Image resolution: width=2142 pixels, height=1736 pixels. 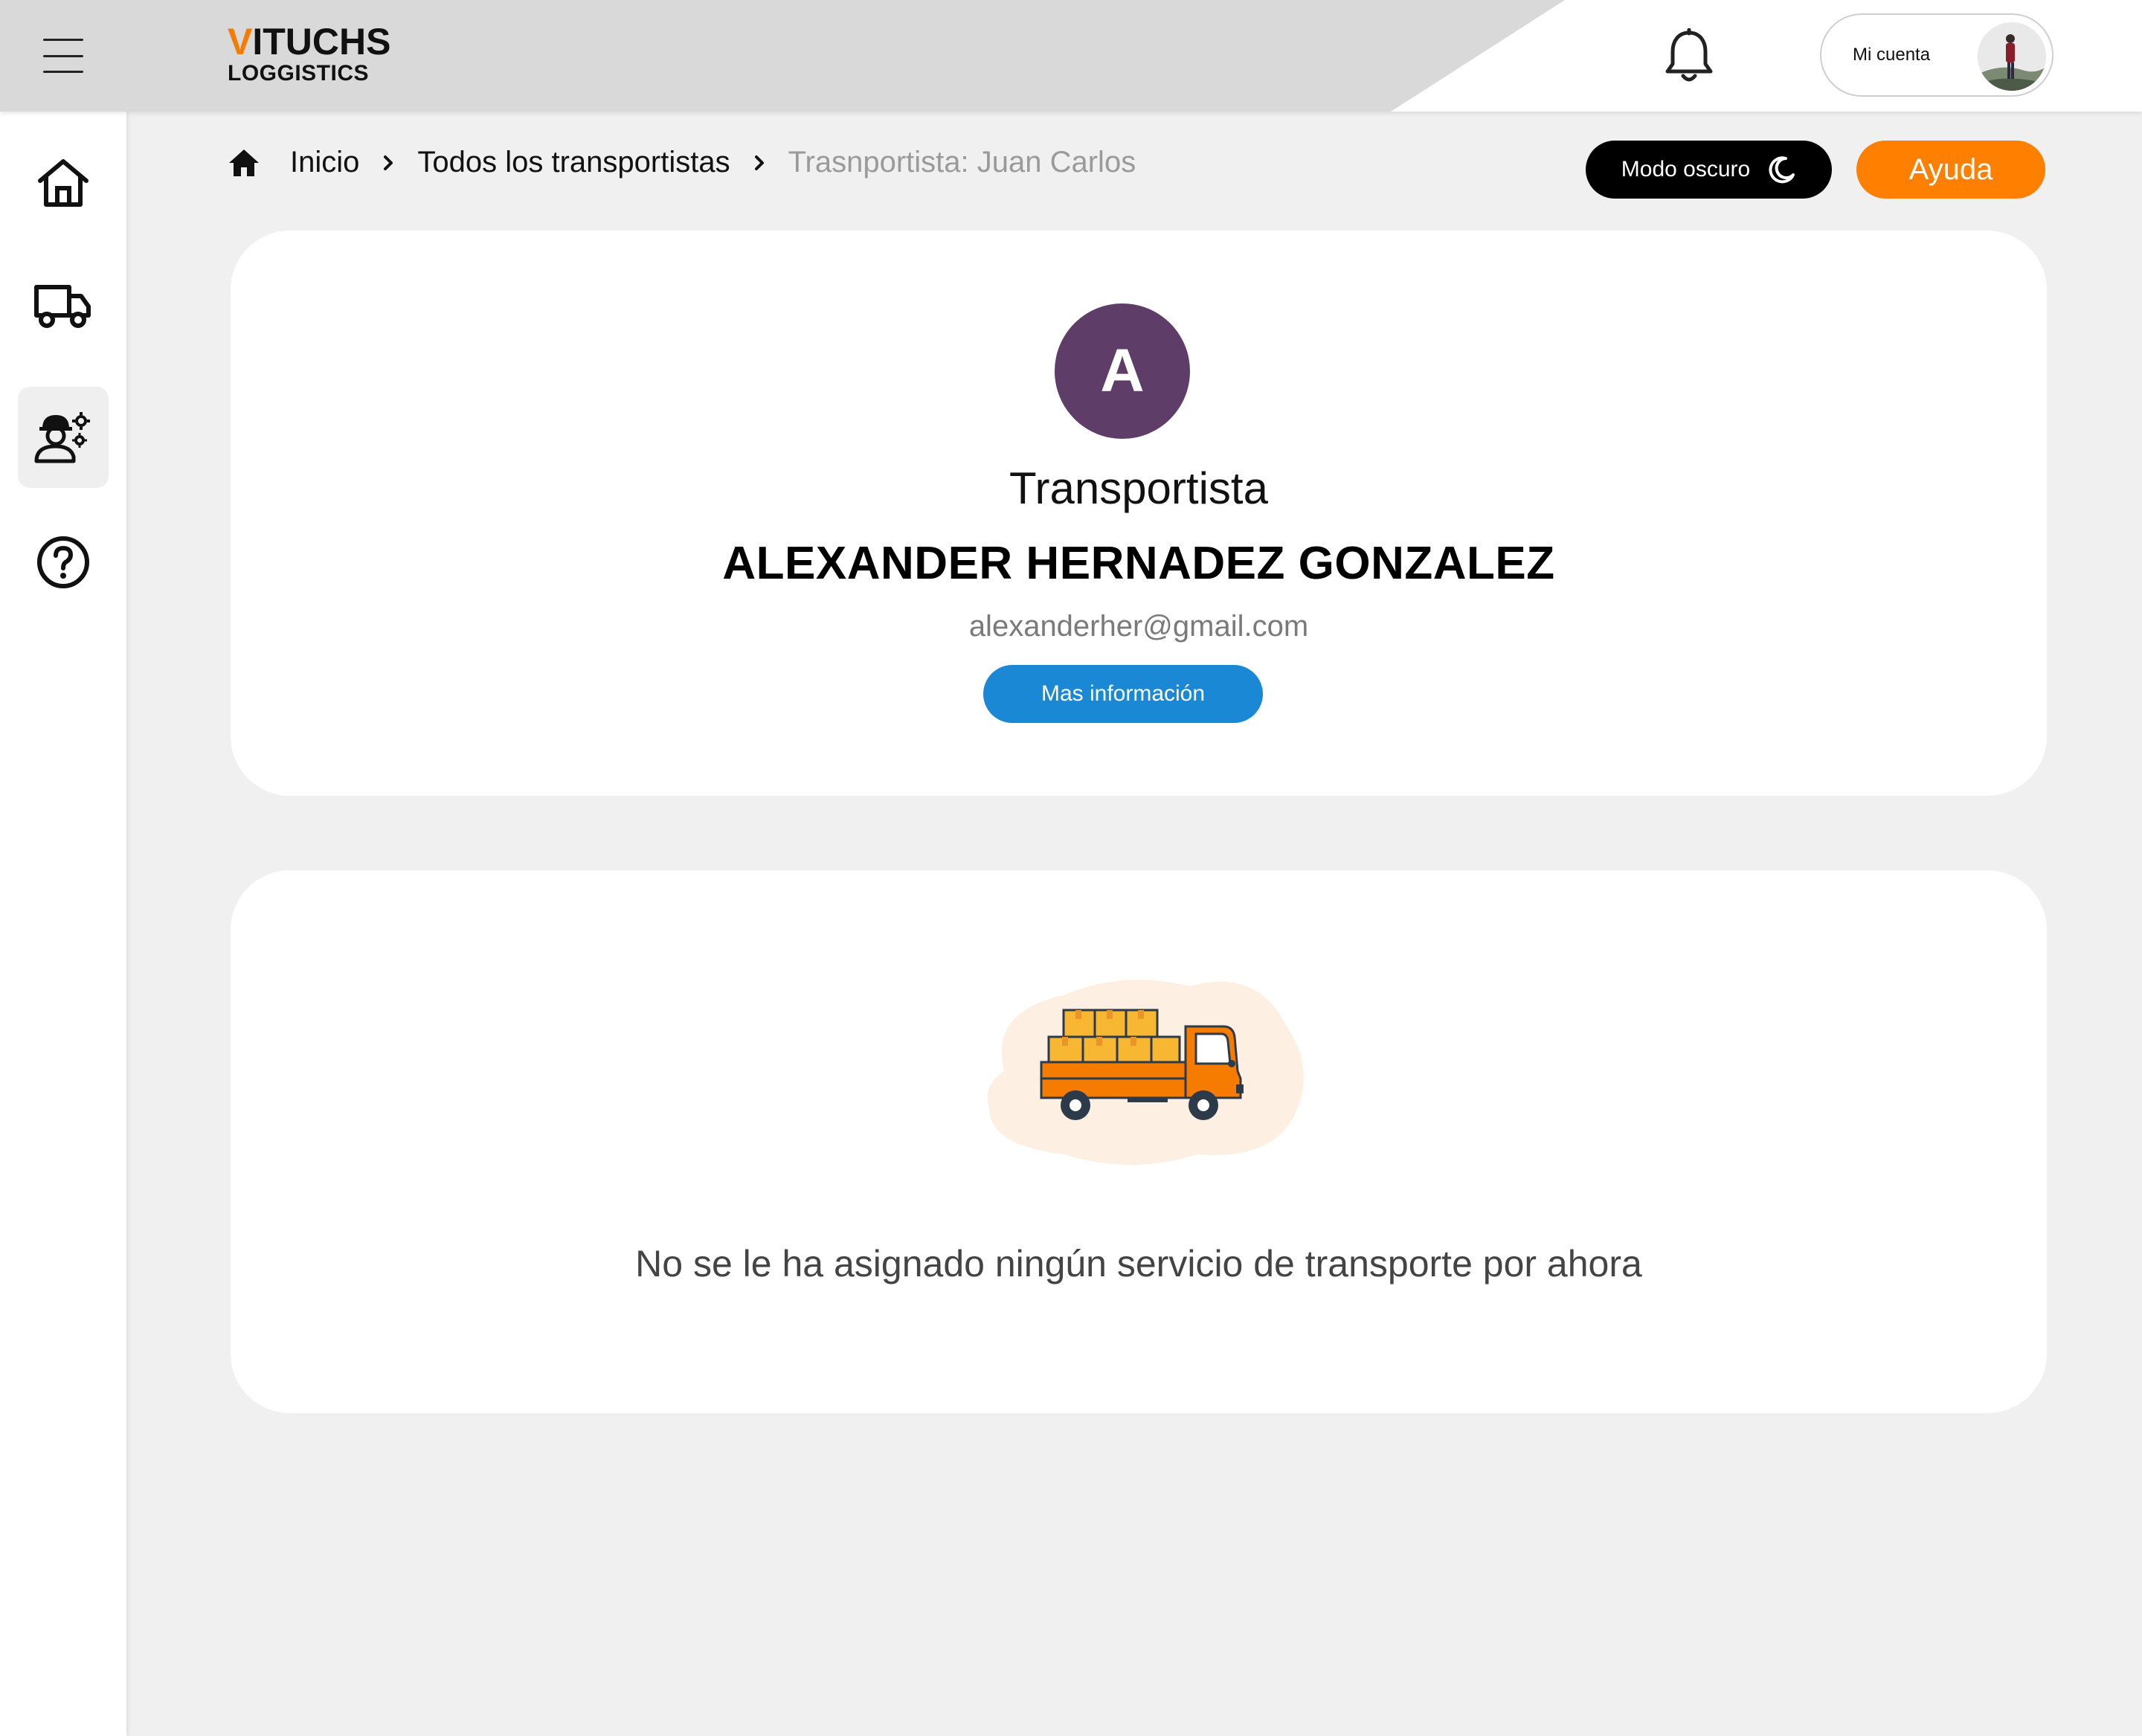 I want to click on sidebar-item-transporters, so click(x=64, y=437).